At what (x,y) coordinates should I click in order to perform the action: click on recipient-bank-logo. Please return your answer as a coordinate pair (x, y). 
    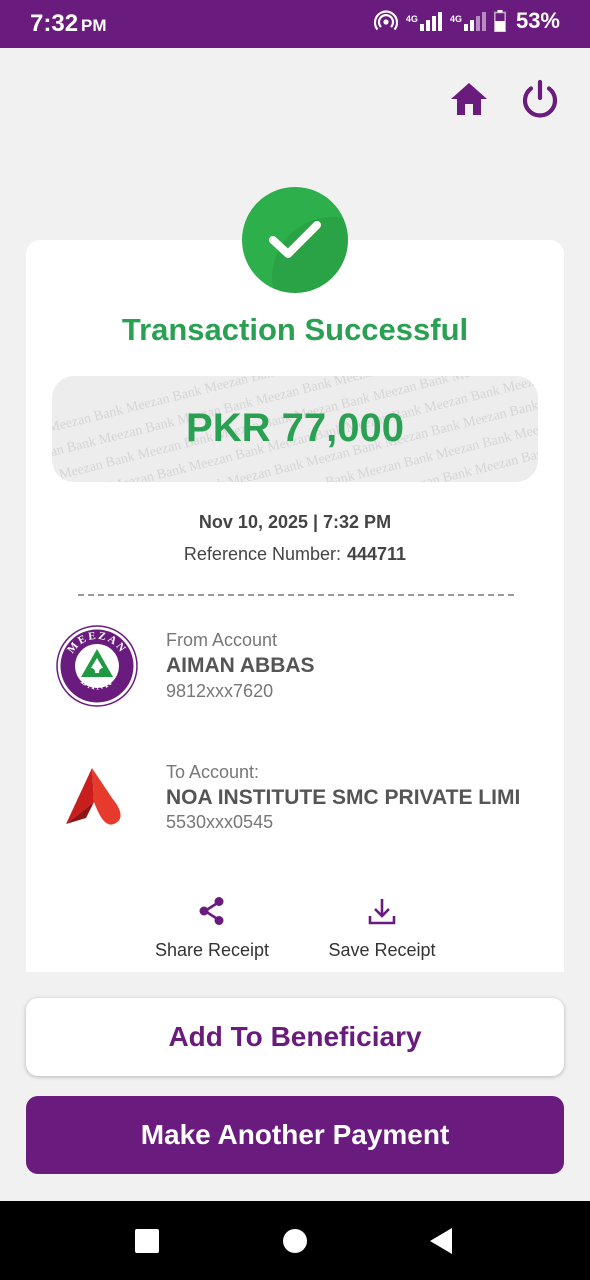
    Looking at the image, I should click on (96, 797).